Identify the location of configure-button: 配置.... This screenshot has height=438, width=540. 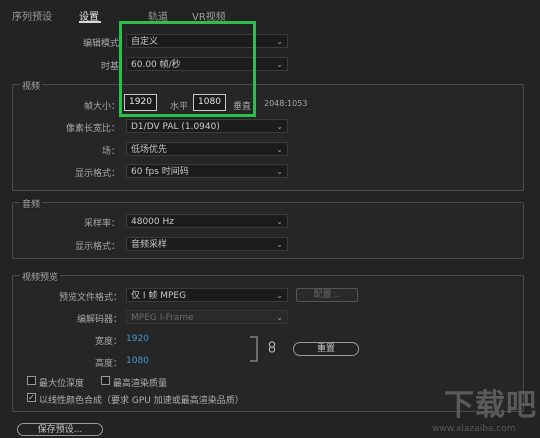
(327, 295).